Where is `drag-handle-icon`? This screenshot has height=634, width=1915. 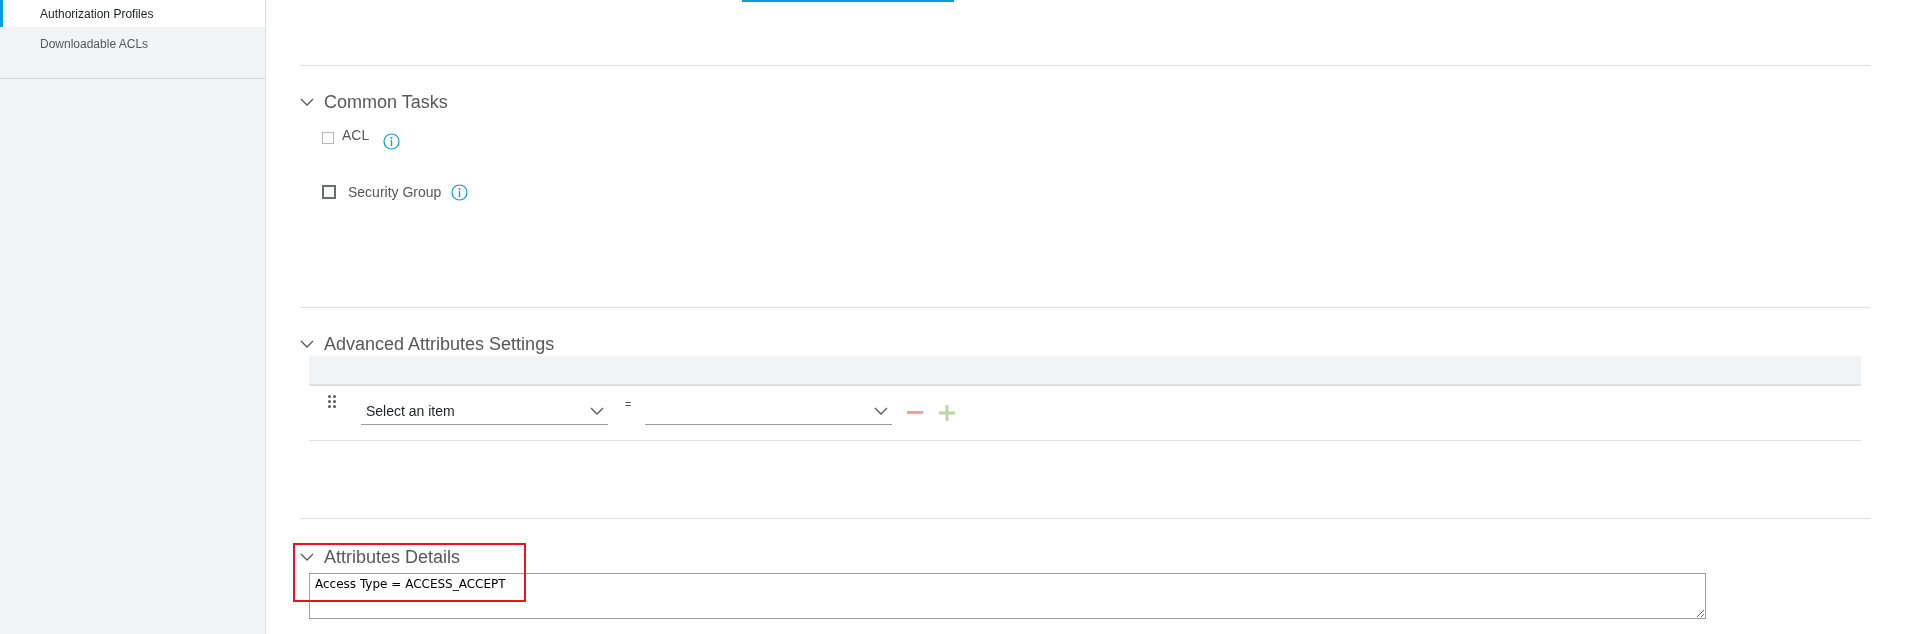
drag-handle-icon is located at coordinates (332, 401).